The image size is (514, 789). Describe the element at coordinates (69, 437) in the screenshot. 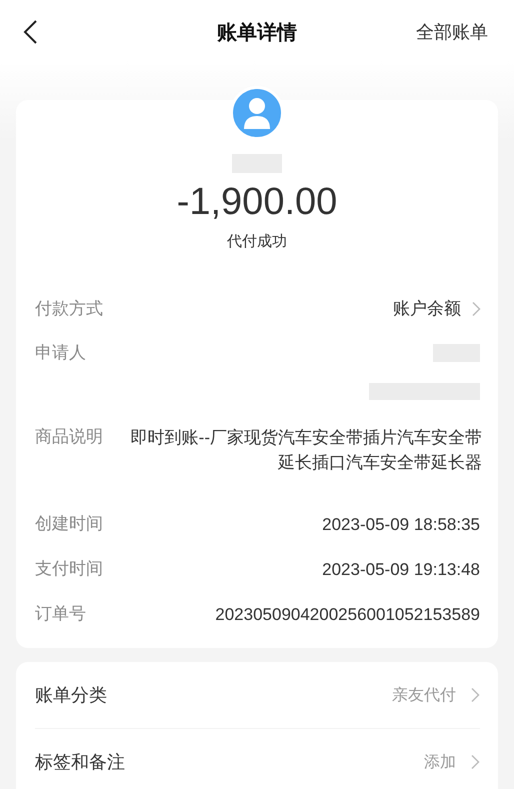

I see `detail-label: 商品说明` at that location.